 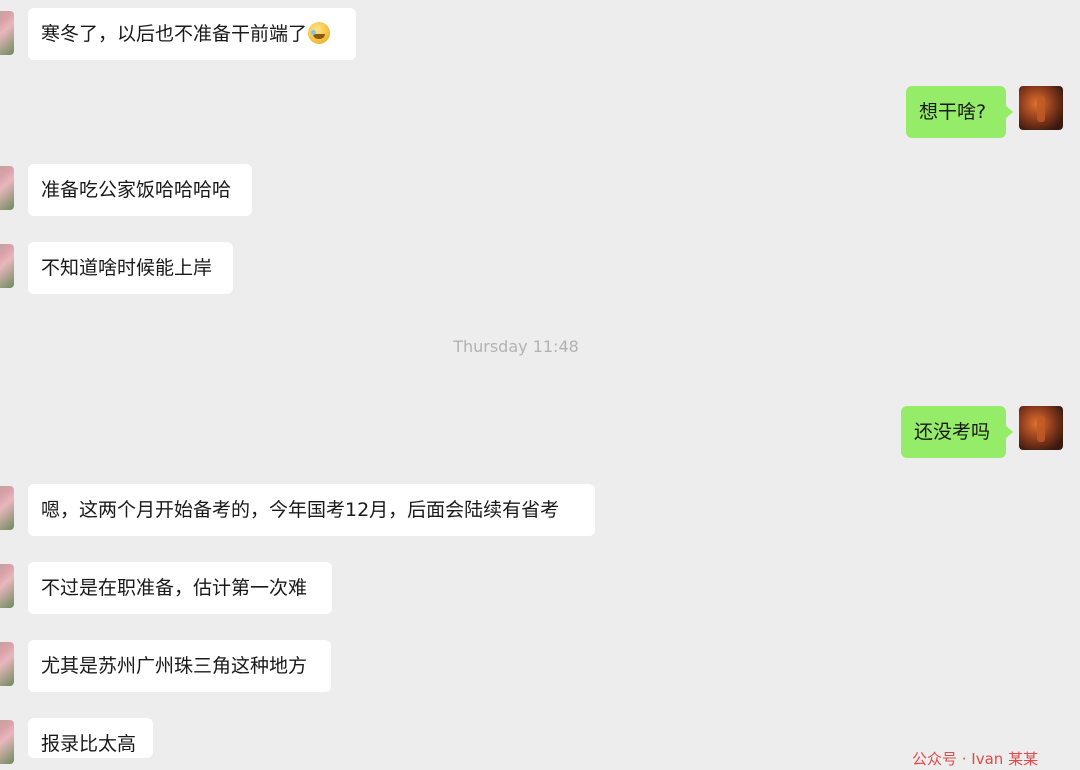 I want to click on chat-timestamp: Thursday 11:48, so click(x=516, y=346).